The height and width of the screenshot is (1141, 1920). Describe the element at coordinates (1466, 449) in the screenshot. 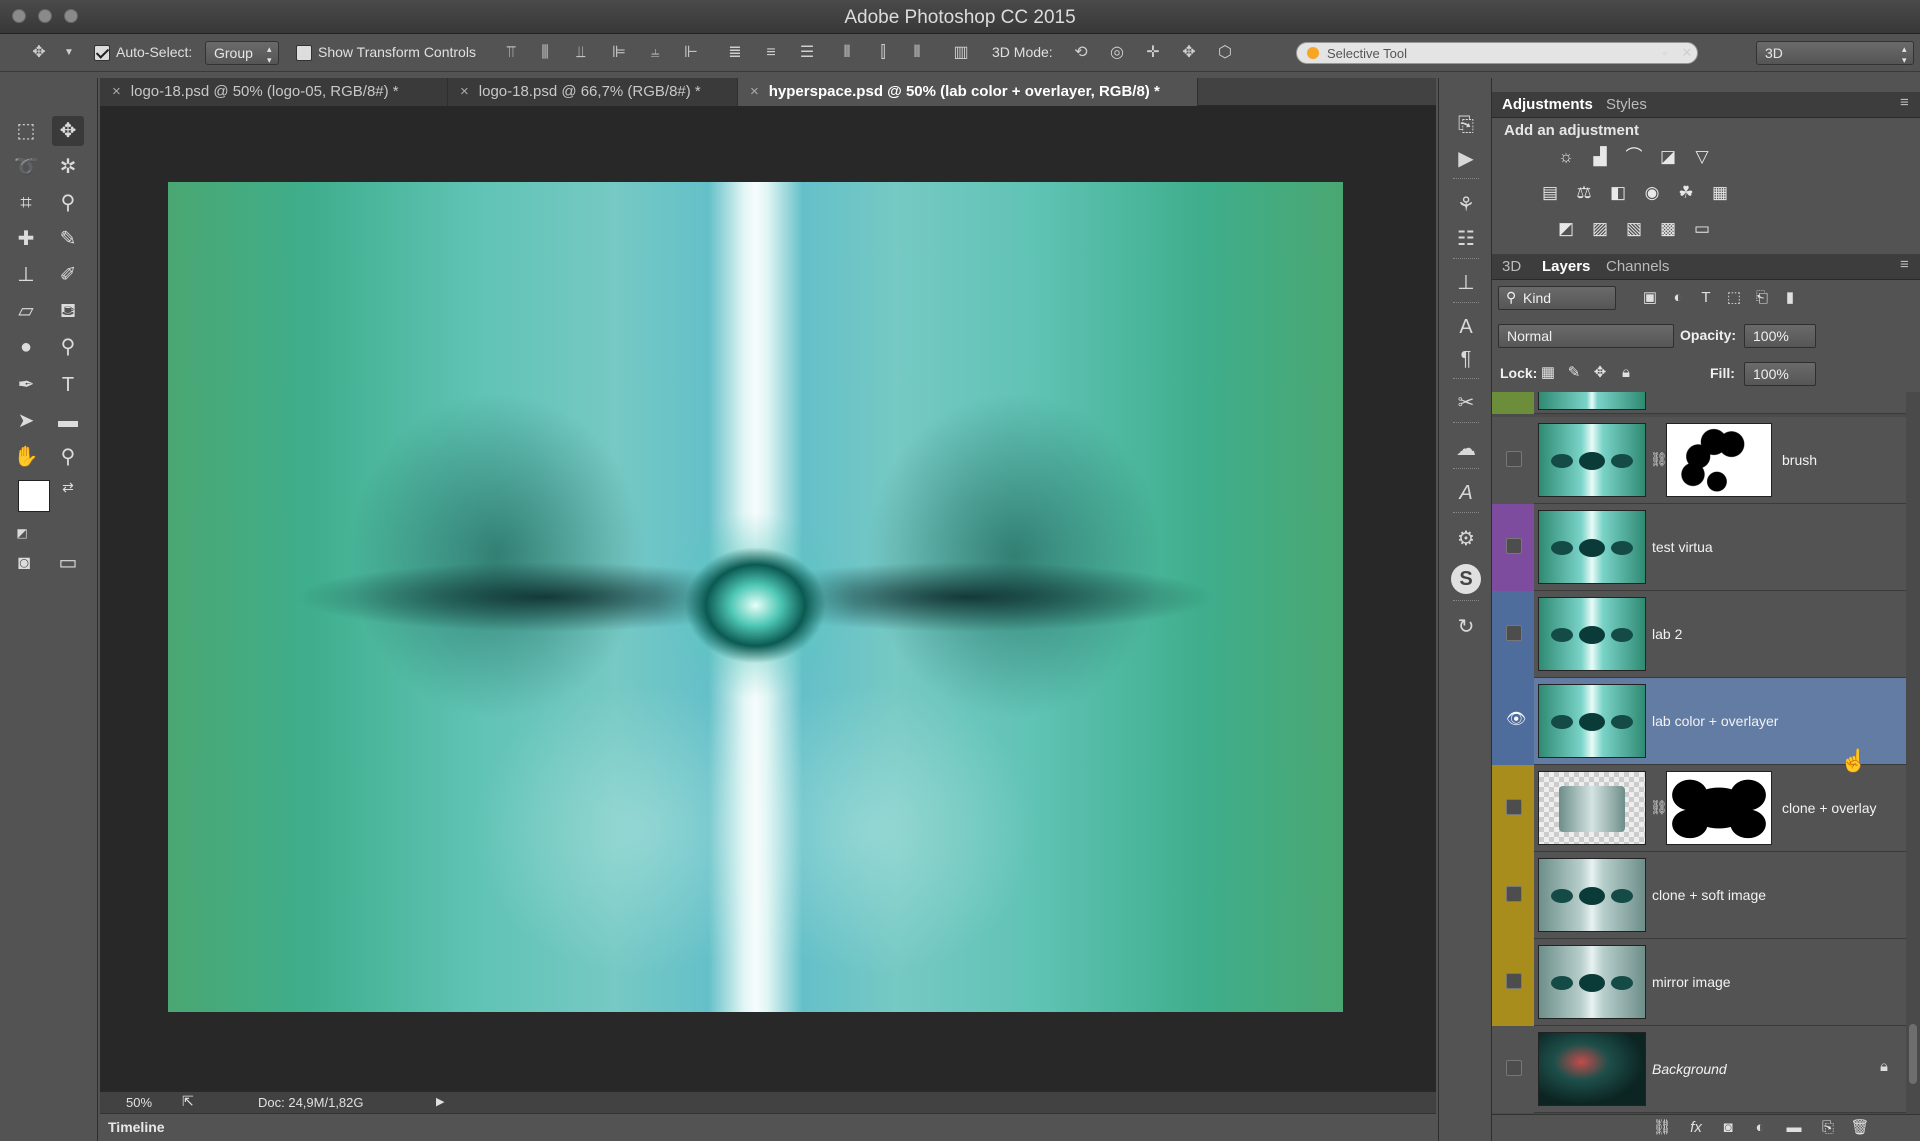

I see `libraries-icon: ☁` at that location.